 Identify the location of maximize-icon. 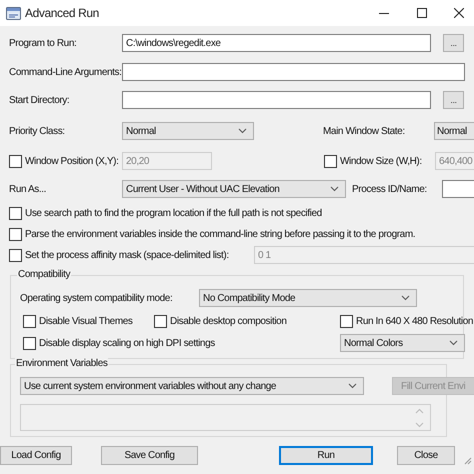
(422, 13).